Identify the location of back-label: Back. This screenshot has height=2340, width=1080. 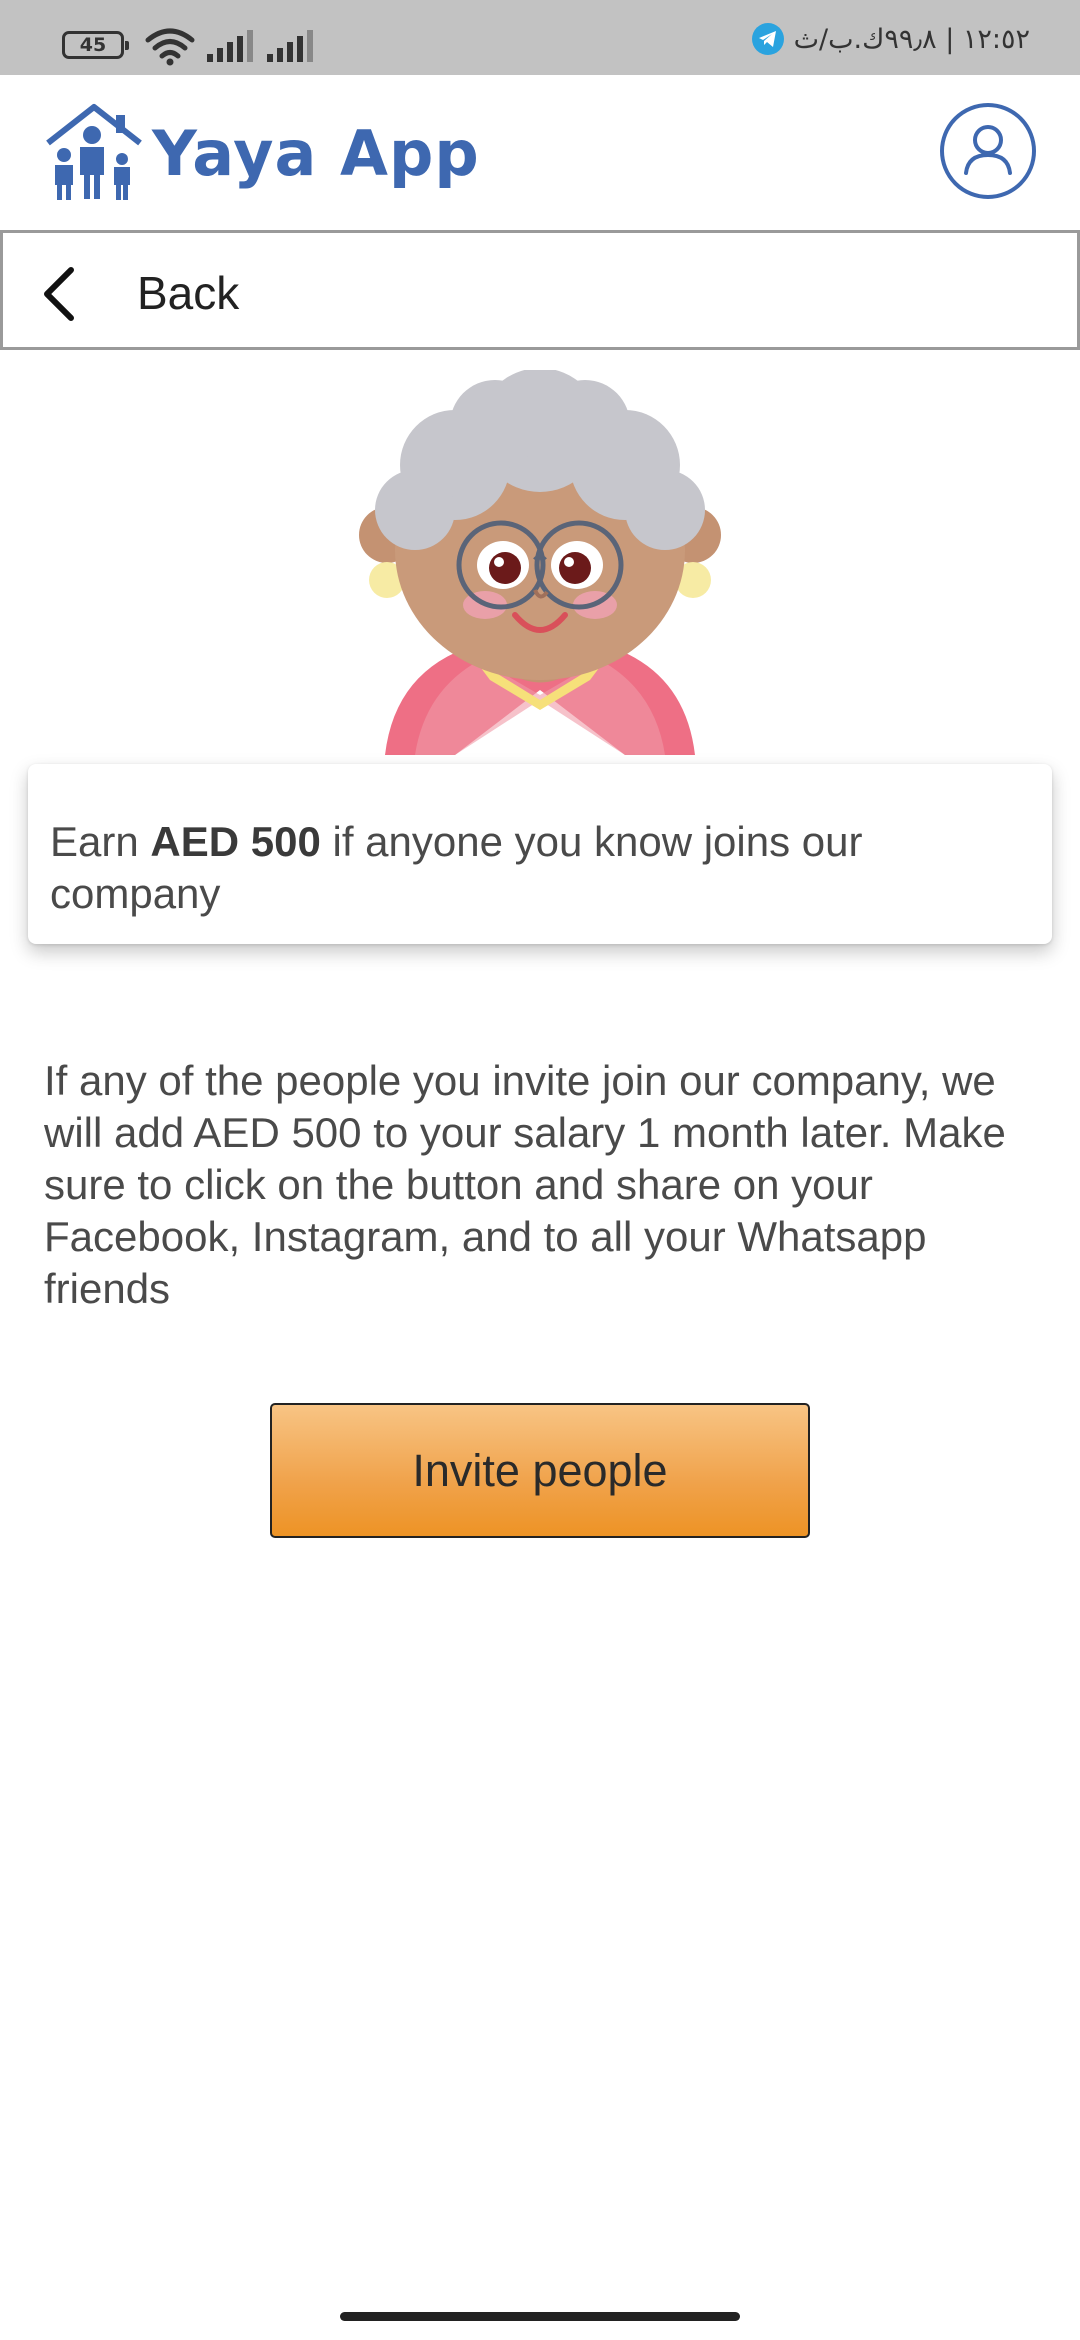
(188, 293).